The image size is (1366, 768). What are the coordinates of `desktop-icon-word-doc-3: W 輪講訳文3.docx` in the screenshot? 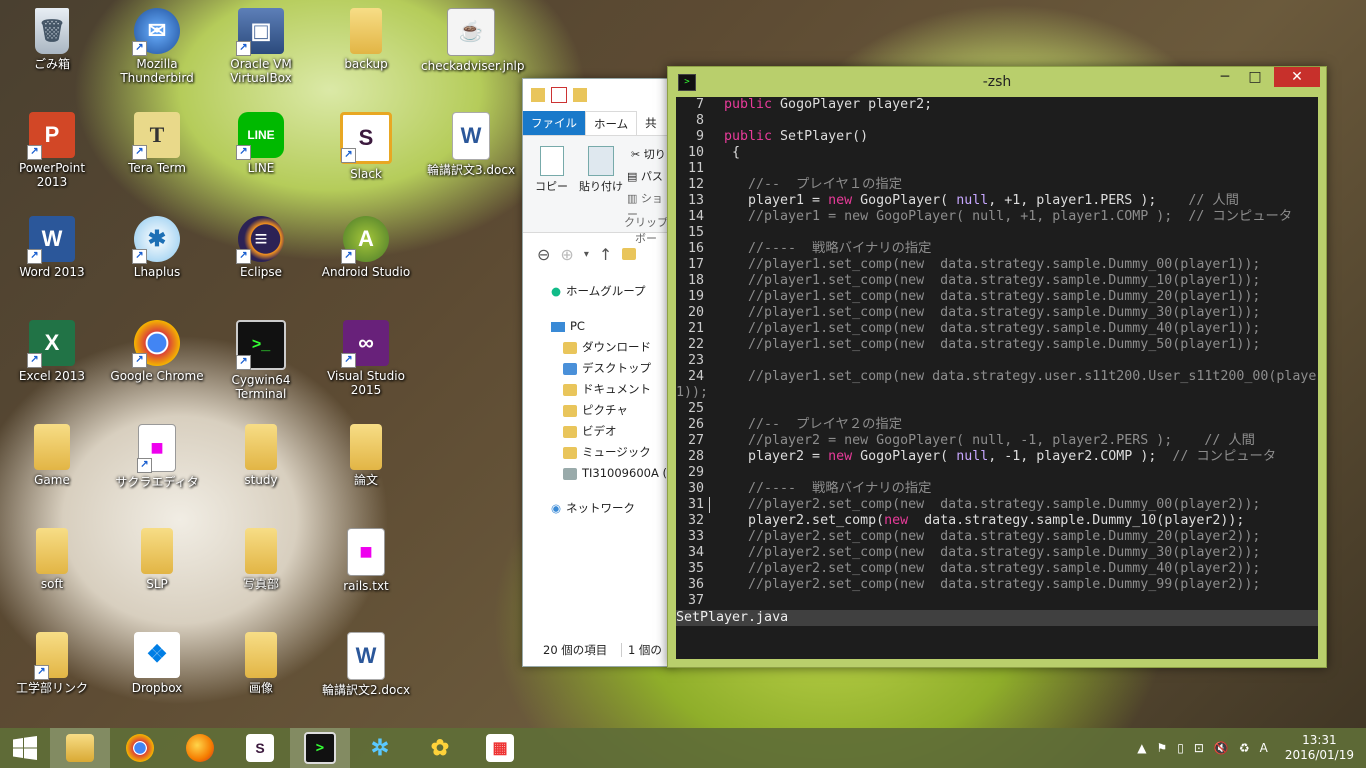 It's located at (471, 144).